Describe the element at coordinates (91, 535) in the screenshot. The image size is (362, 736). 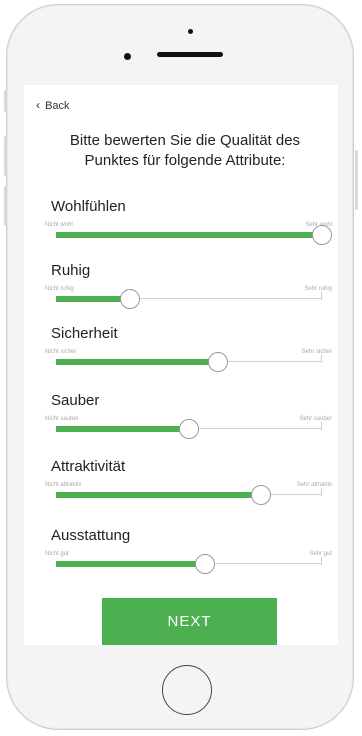
I see `attribute-label: Ausstattung` at that location.